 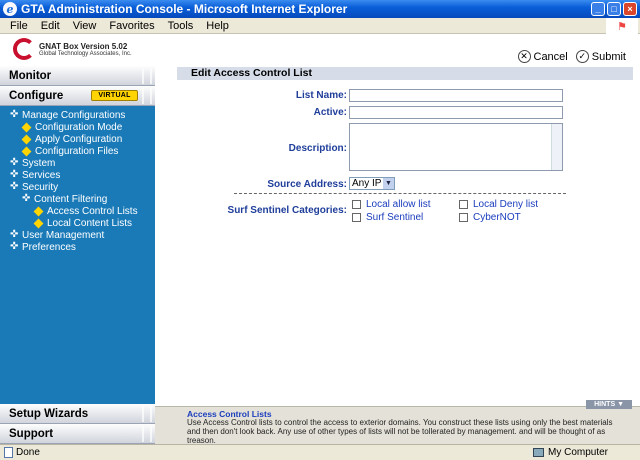 What do you see at coordinates (41, 175) in the screenshot?
I see `sidebar-item-label: Services` at bounding box center [41, 175].